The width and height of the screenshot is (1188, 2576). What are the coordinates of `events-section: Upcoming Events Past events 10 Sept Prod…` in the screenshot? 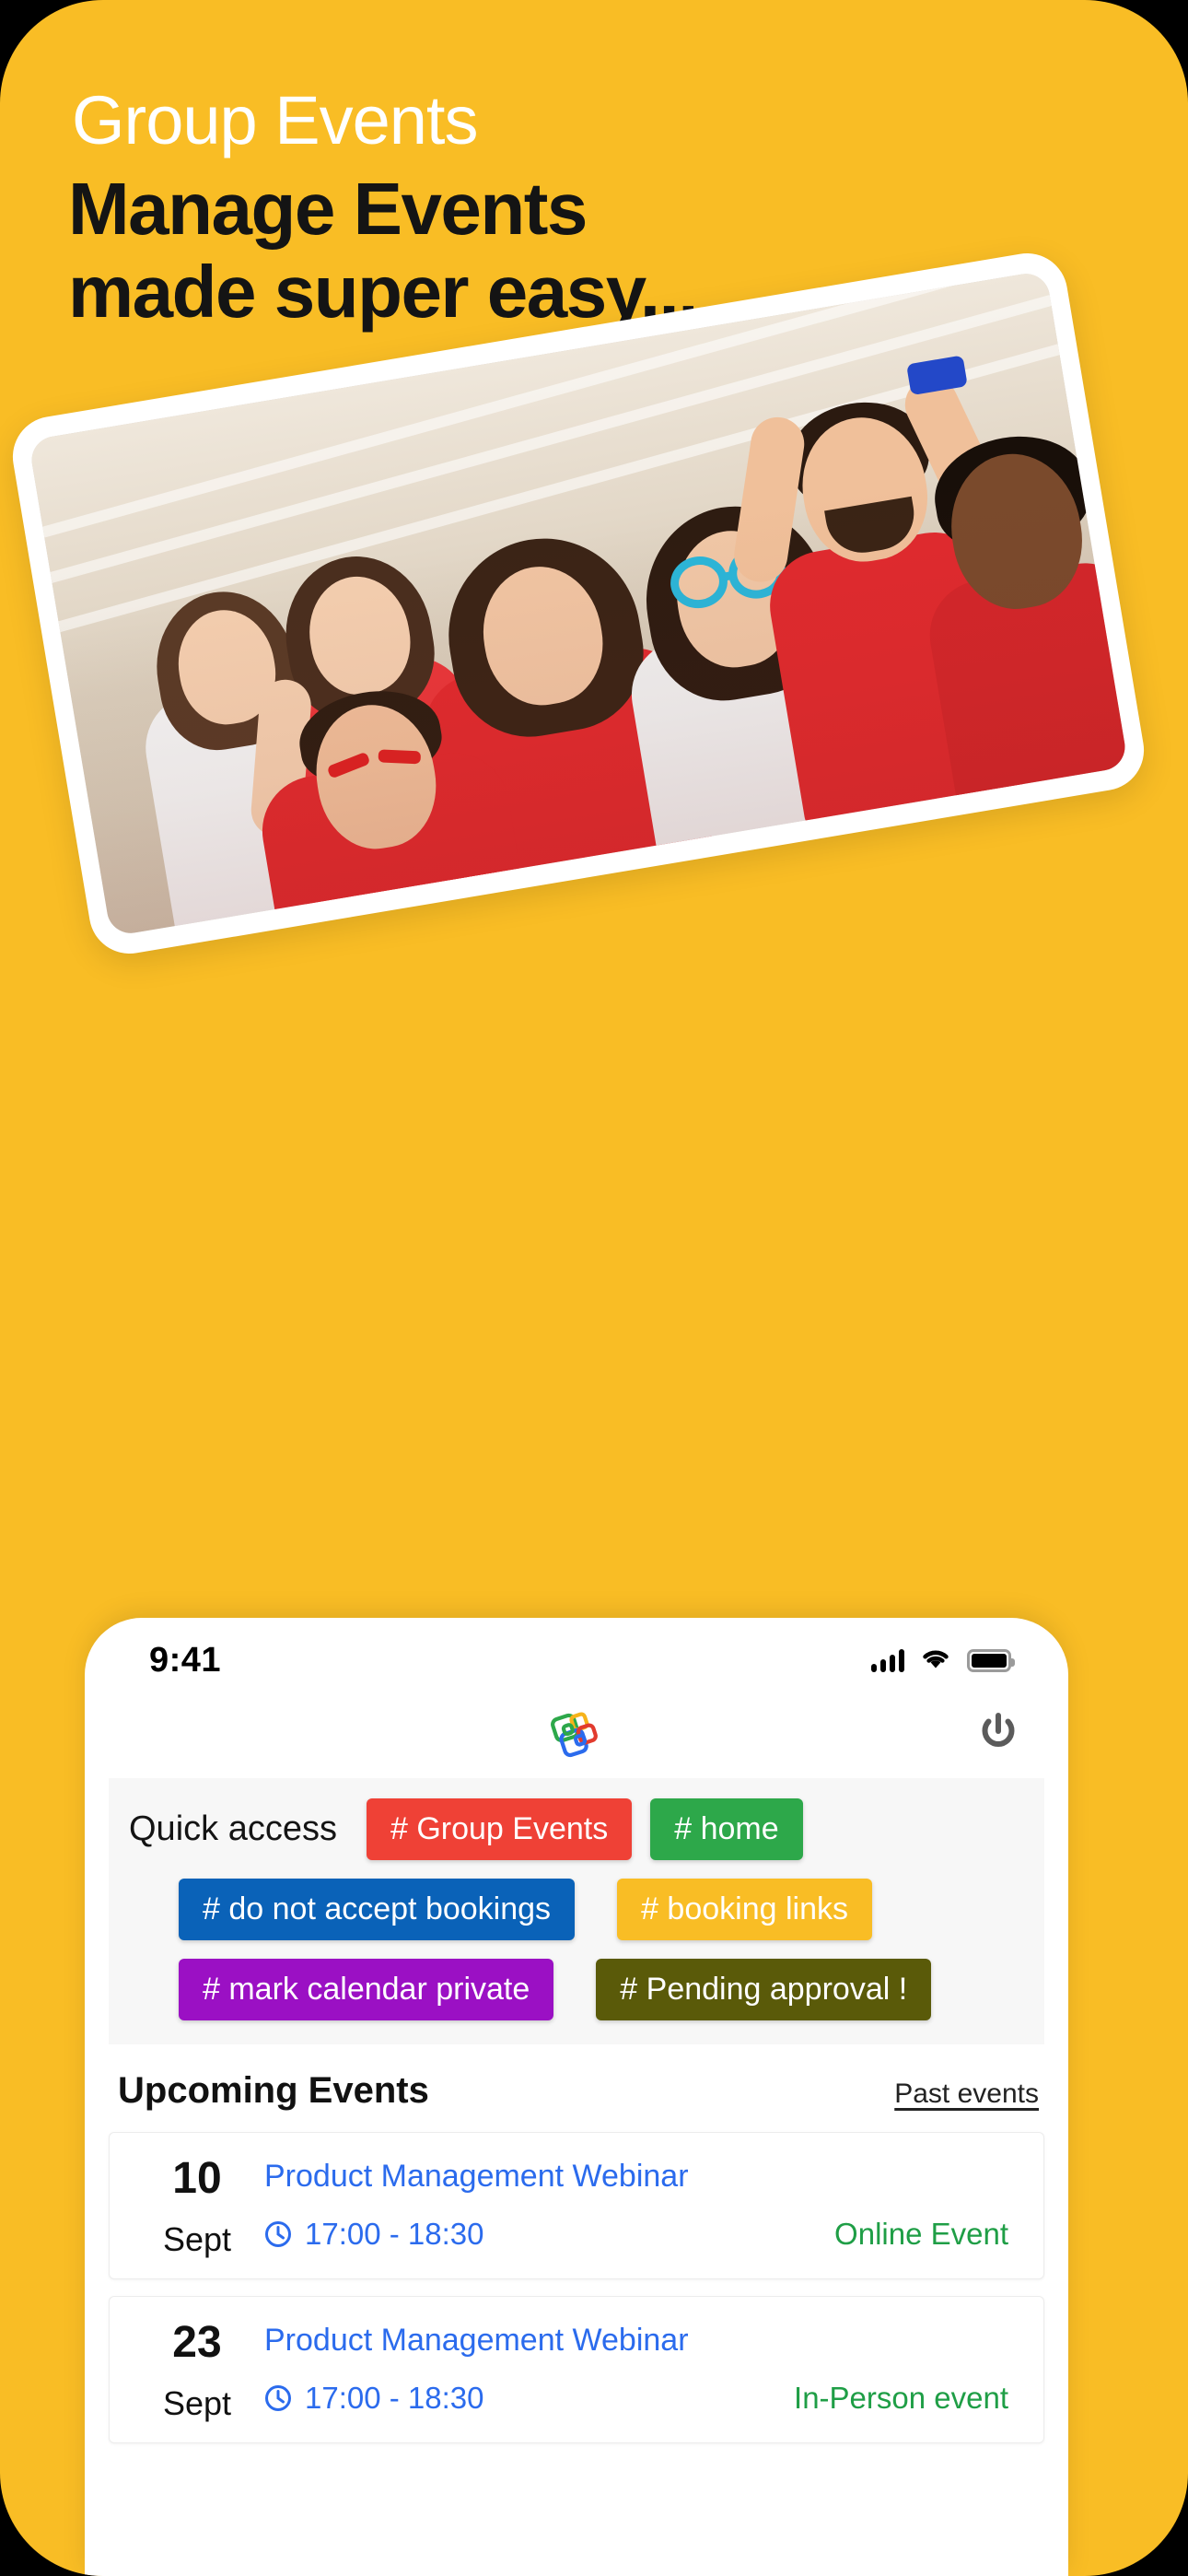 It's located at (576, 2243).